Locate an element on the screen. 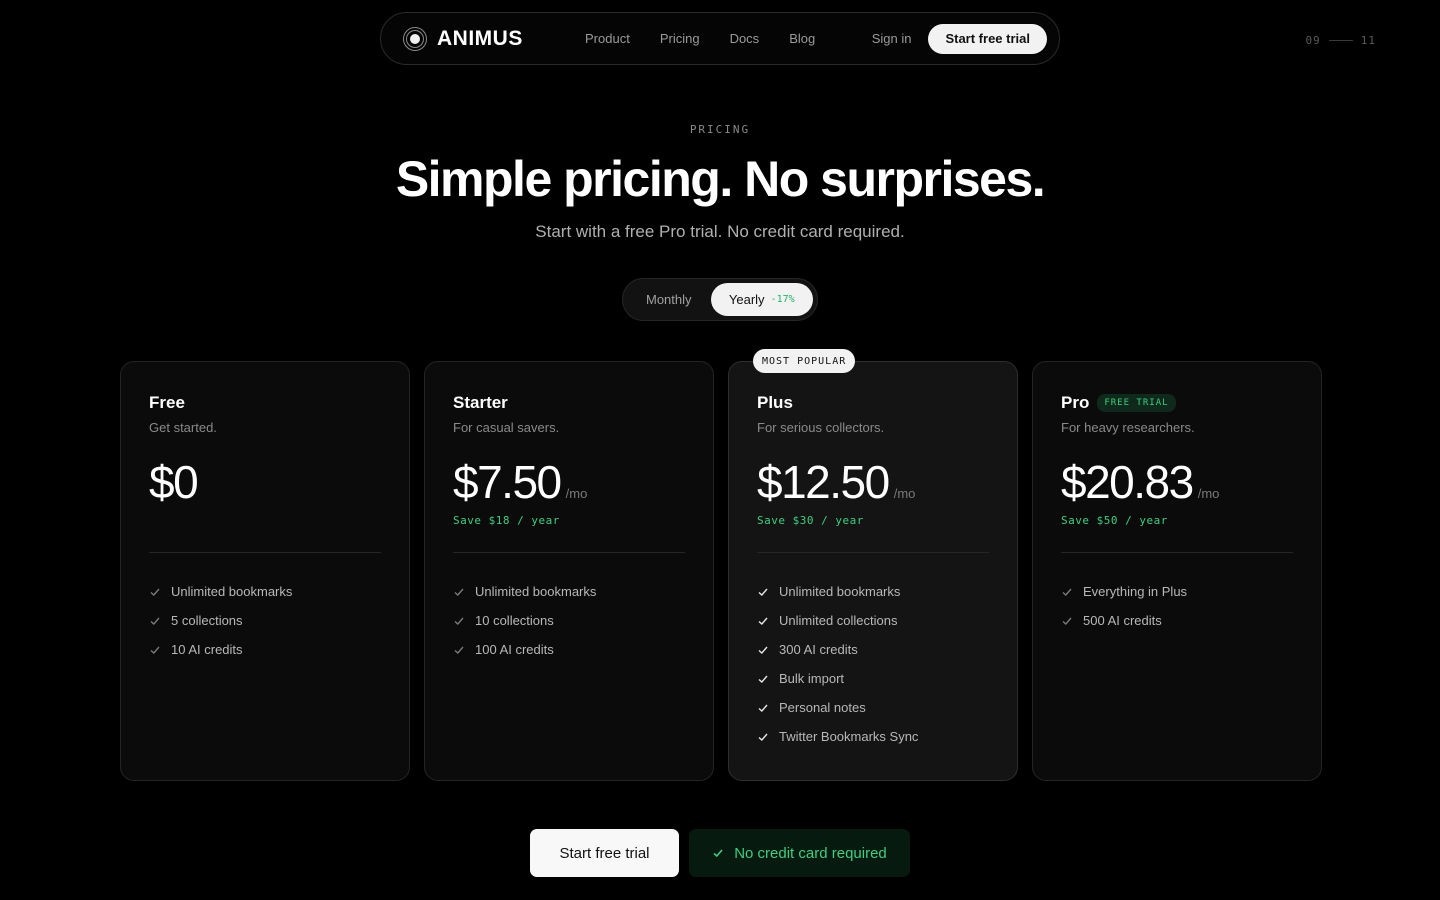 This screenshot has width=1440, height=900. feature-item: 500 AI credits is located at coordinates (1177, 620).